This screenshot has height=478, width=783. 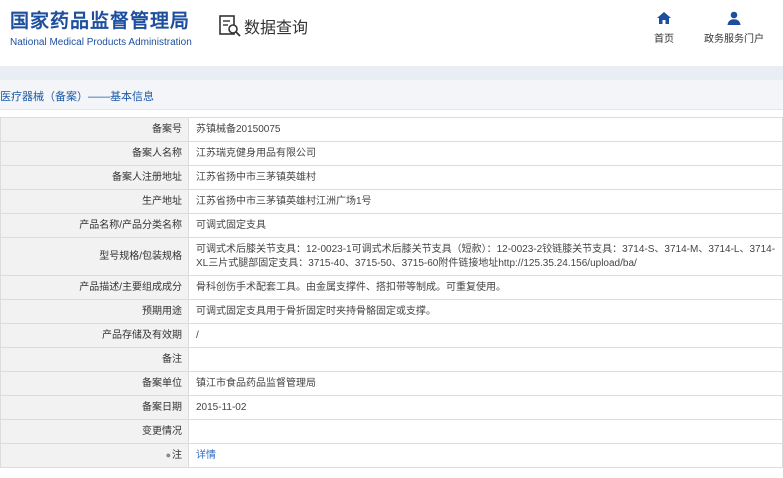 What do you see at coordinates (206, 455) in the screenshot?
I see `details-link: 详情` at bounding box center [206, 455].